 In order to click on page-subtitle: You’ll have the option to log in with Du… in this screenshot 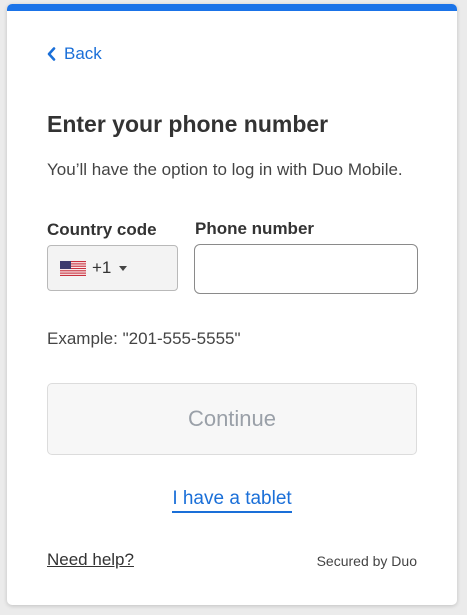, I will do `click(225, 169)`.